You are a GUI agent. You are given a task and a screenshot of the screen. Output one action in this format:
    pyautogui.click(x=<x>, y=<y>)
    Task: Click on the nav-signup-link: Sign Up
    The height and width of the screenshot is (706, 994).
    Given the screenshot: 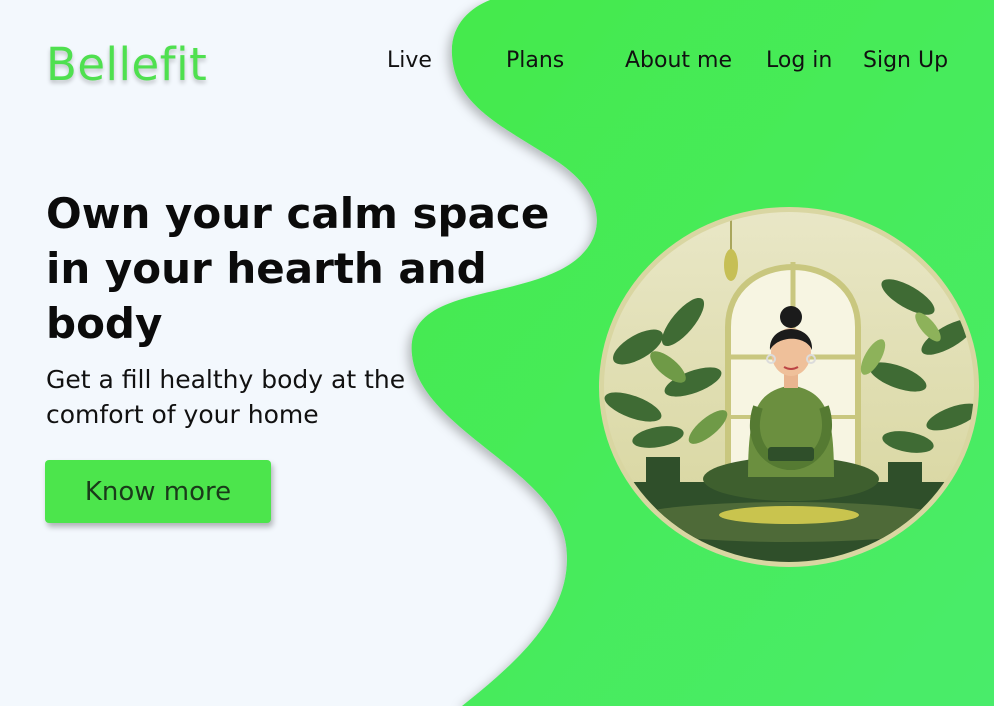 What is the action you would take?
    pyautogui.click(x=905, y=60)
    